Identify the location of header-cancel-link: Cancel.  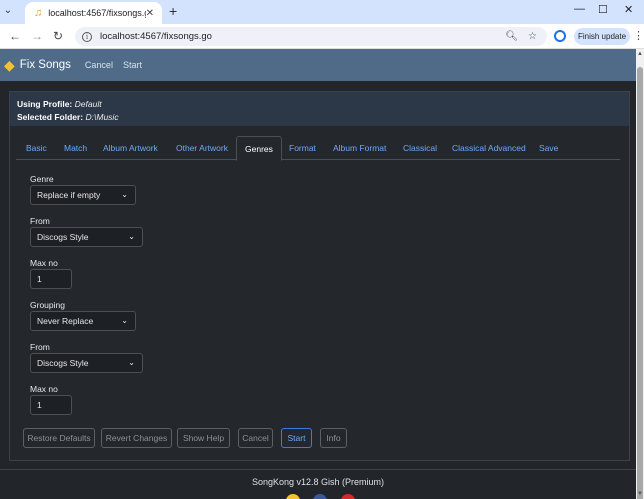
(99, 65).